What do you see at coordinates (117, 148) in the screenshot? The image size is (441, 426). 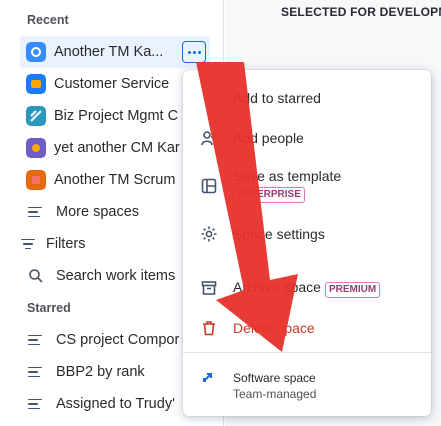 I see `sidebar-item-label: yet another CM Kar` at bounding box center [117, 148].